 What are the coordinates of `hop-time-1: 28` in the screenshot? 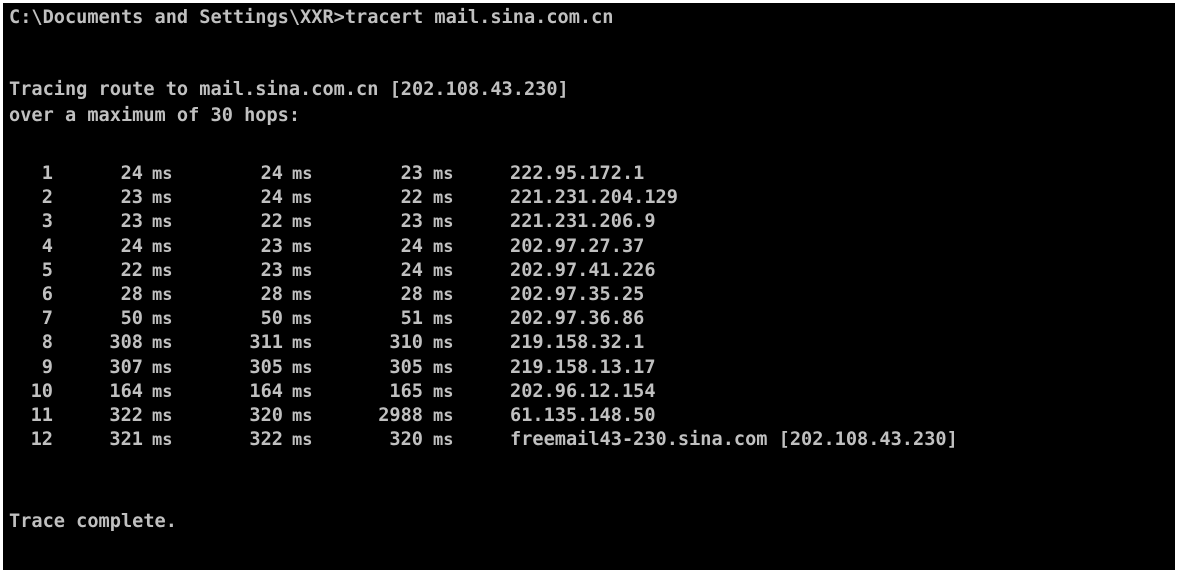 It's located at (131, 294).